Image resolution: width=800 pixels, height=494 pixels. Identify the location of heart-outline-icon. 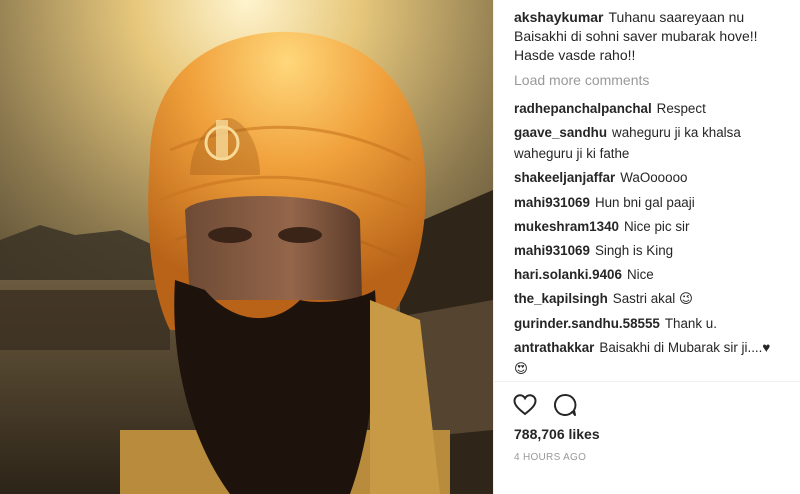
(525, 405).